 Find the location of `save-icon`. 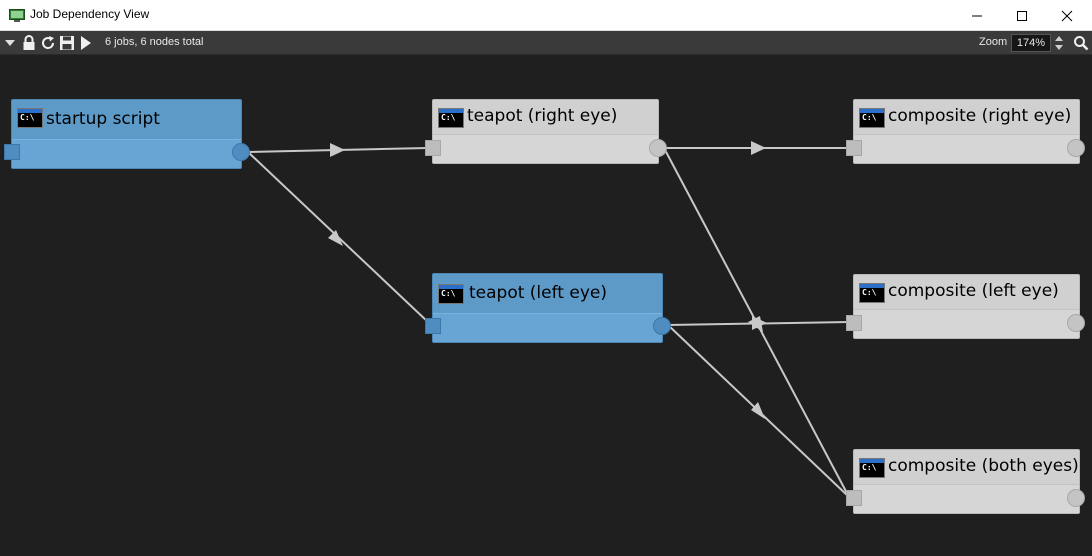

save-icon is located at coordinates (67, 43).